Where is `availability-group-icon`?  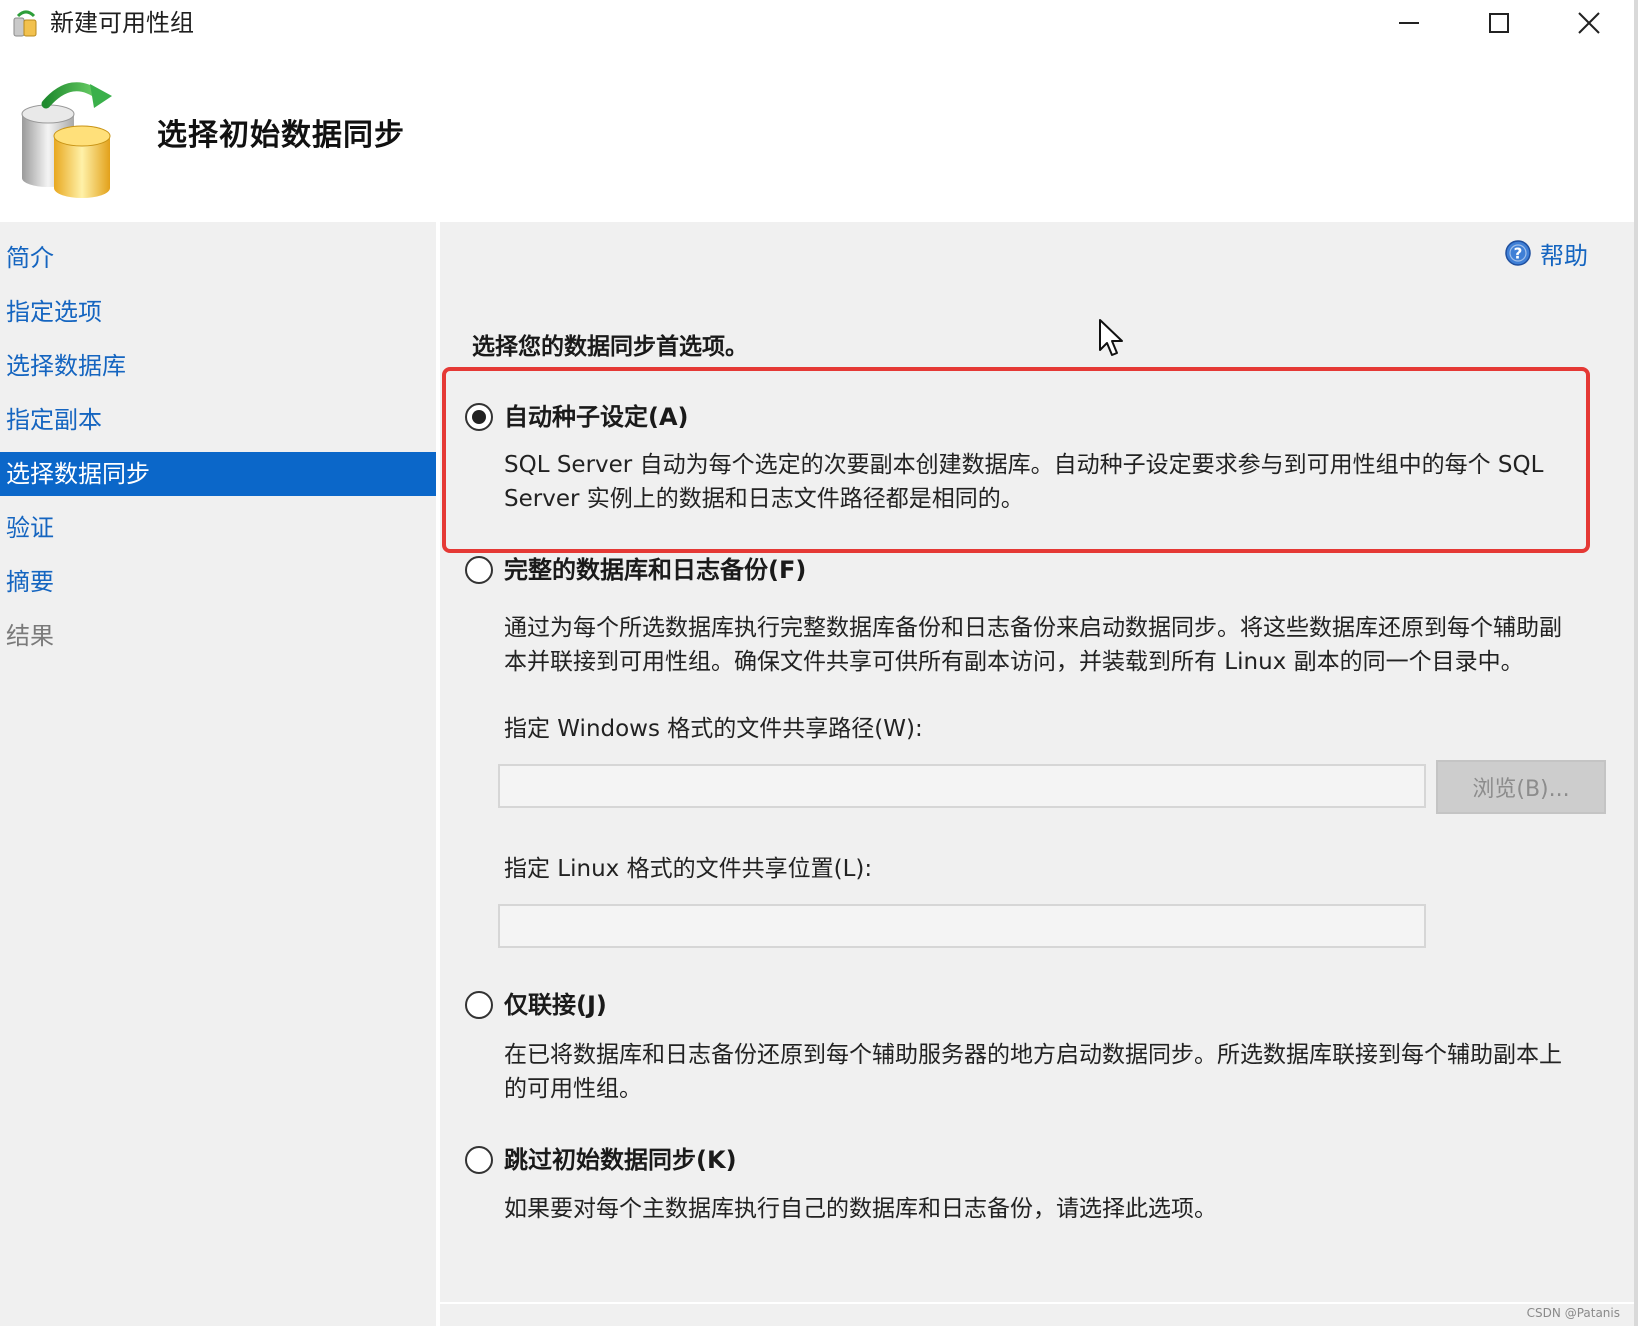
availability-group-icon is located at coordinates (25, 23).